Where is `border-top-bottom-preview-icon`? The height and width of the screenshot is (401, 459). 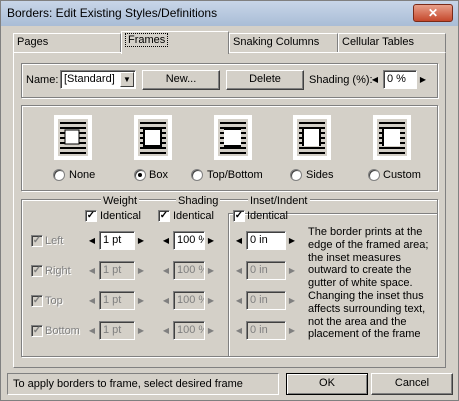 border-top-bottom-preview-icon is located at coordinates (233, 137).